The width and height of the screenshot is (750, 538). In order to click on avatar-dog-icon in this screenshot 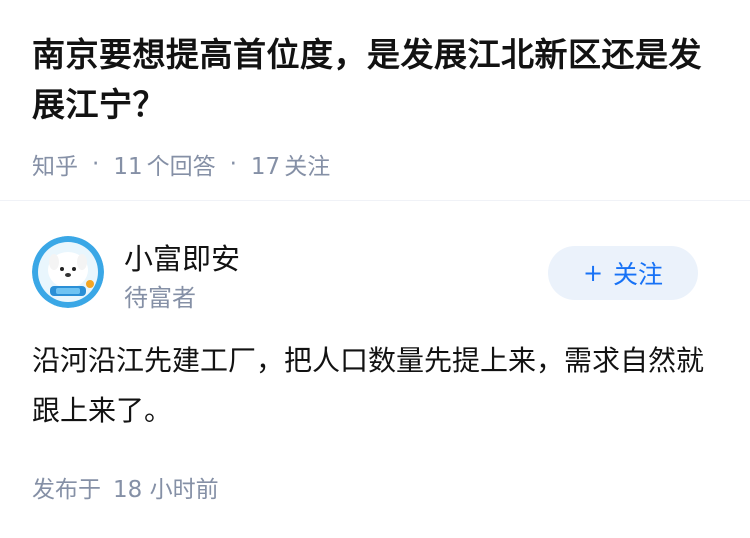, I will do `click(68, 272)`.